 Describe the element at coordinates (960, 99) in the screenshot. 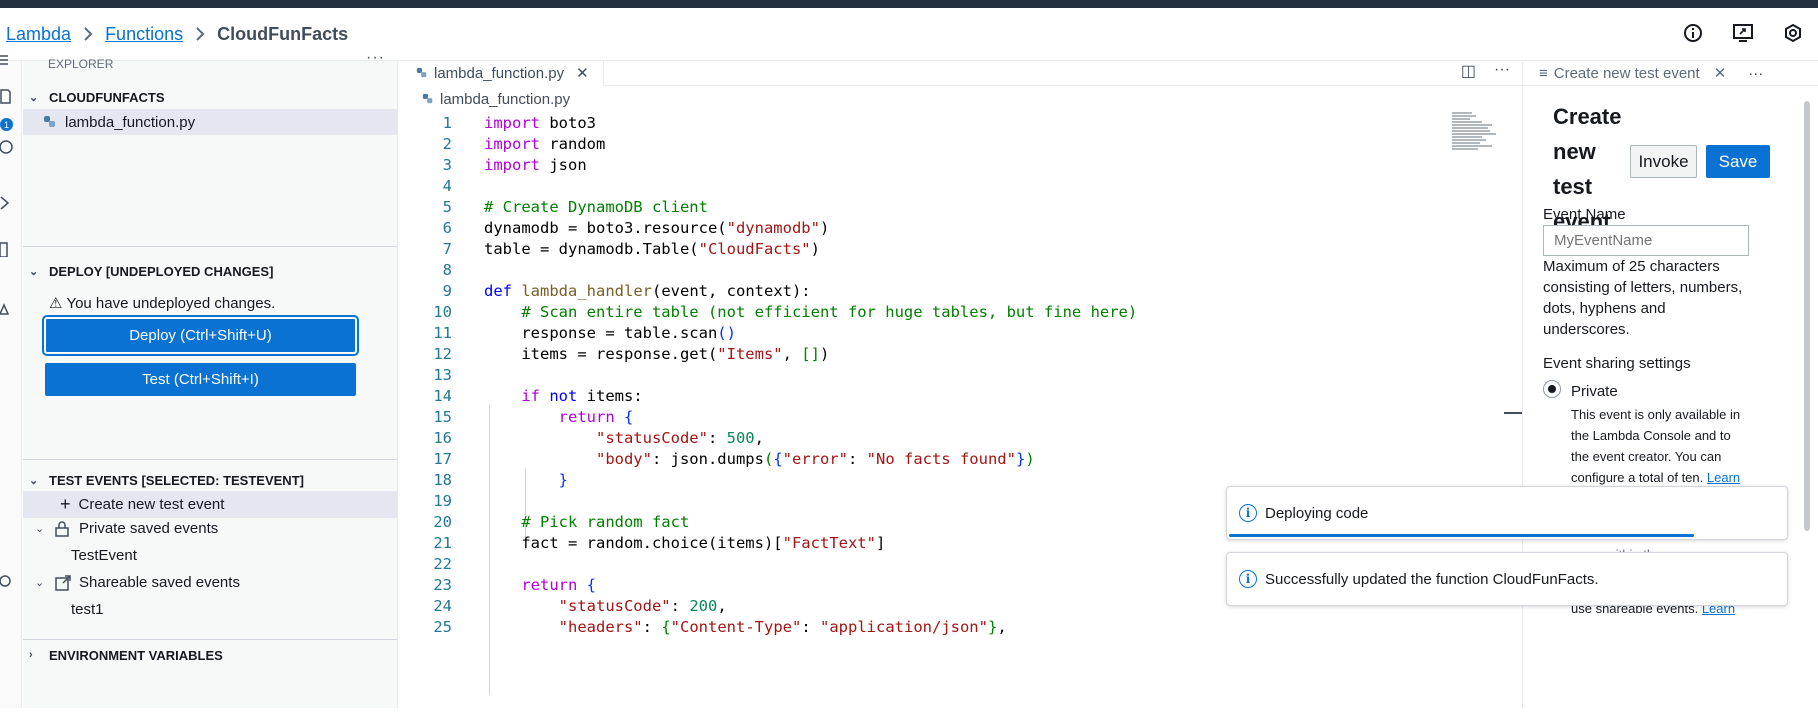

I see `editor-breadcrumb: lambda_function.py` at that location.